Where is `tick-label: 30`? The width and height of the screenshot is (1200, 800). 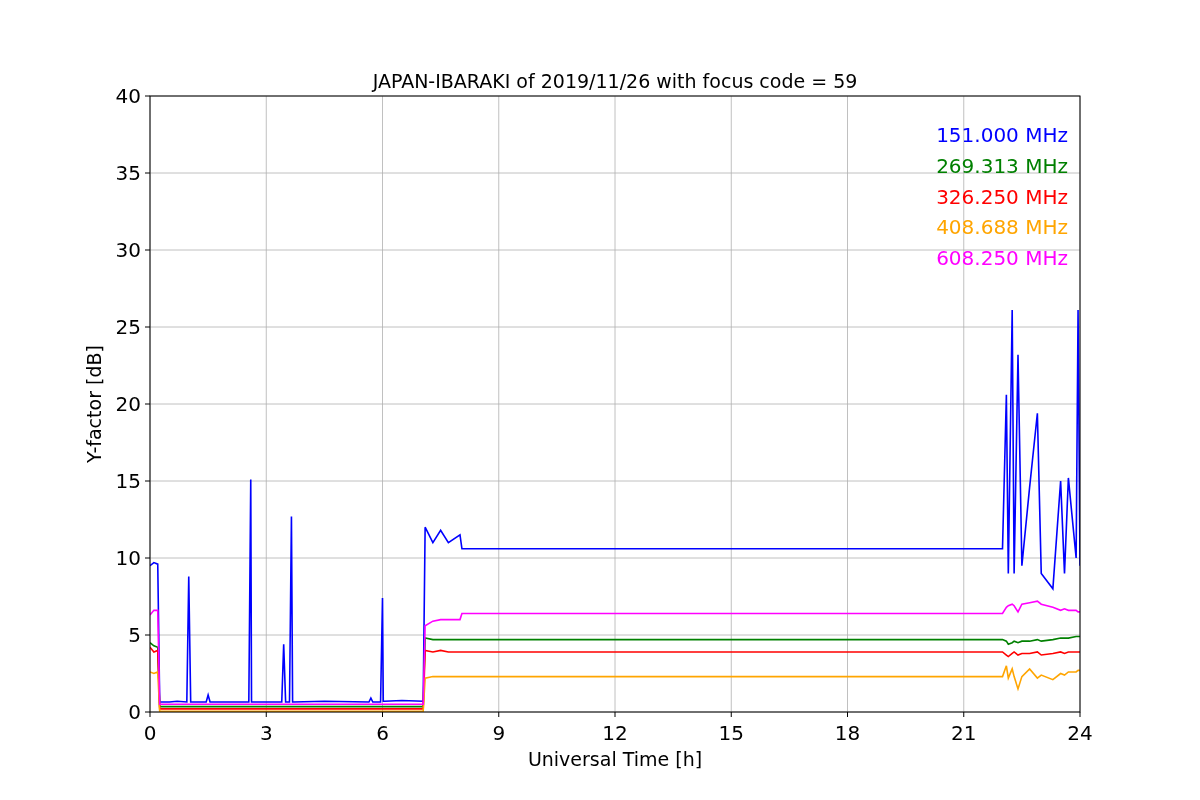 tick-label: 30 is located at coordinates (128, 250).